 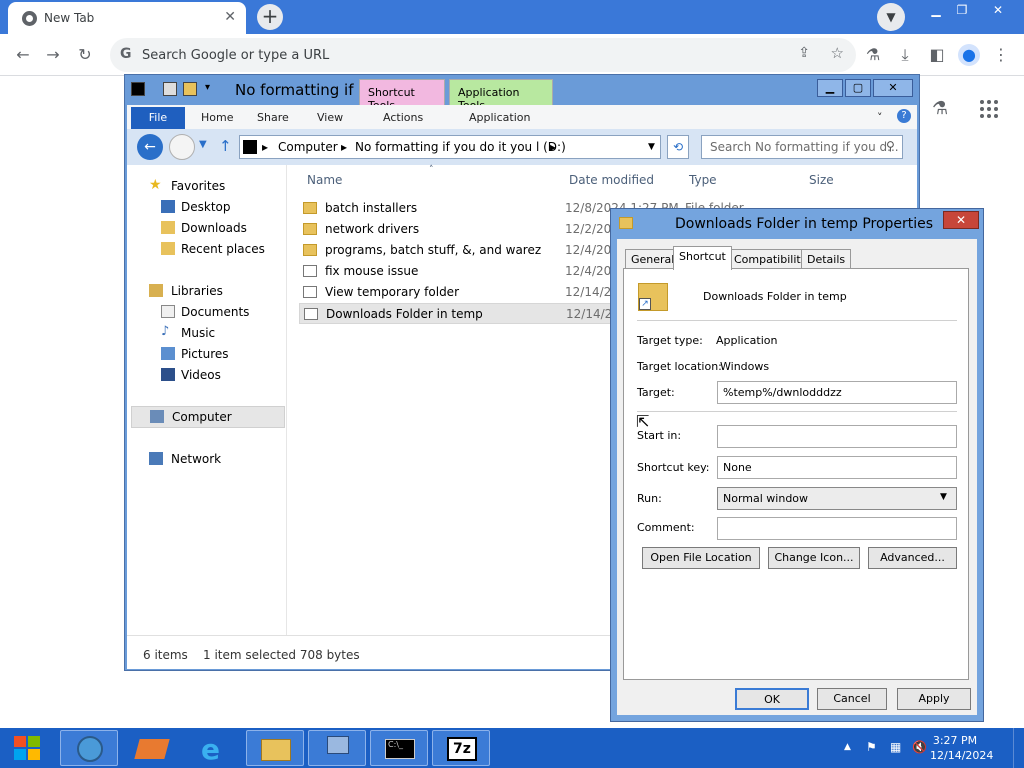 What do you see at coordinates (837, 392) in the screenshot?
I see `target-input: %temp%/dwnlodddzz` at bounding box center [837, 392].